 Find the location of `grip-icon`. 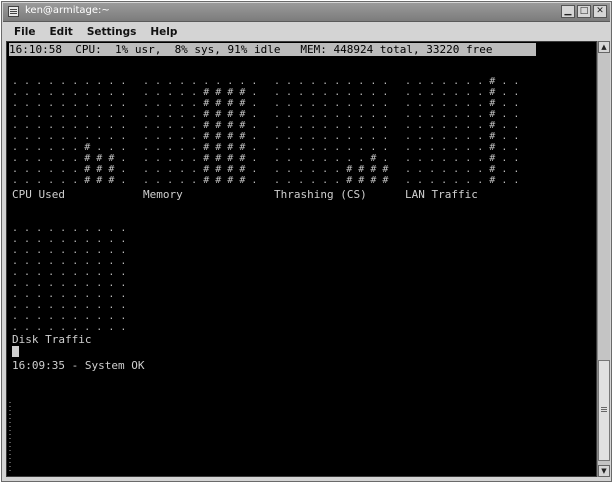

grip-icon is located at coordinates (604, 407).